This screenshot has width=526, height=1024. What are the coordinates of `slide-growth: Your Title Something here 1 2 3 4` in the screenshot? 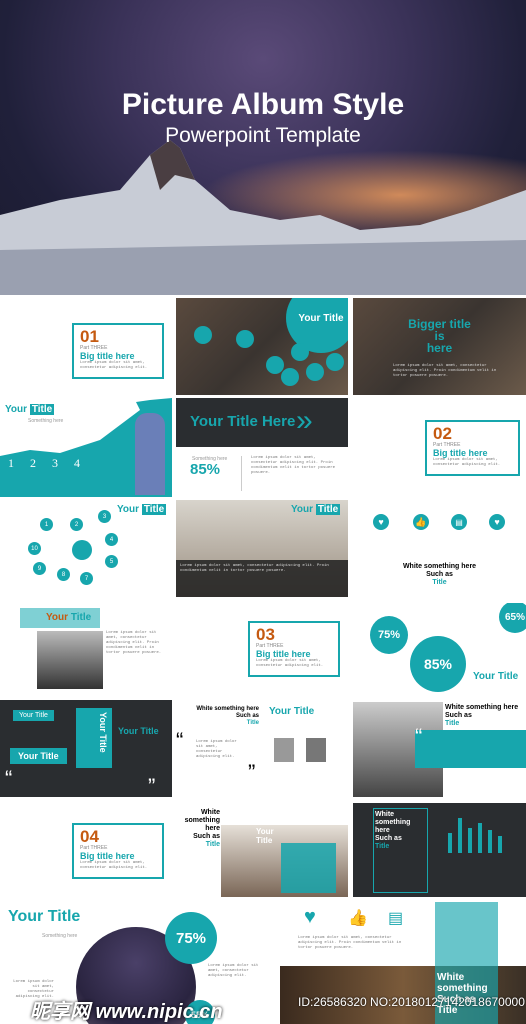 It's located at (86, 447).